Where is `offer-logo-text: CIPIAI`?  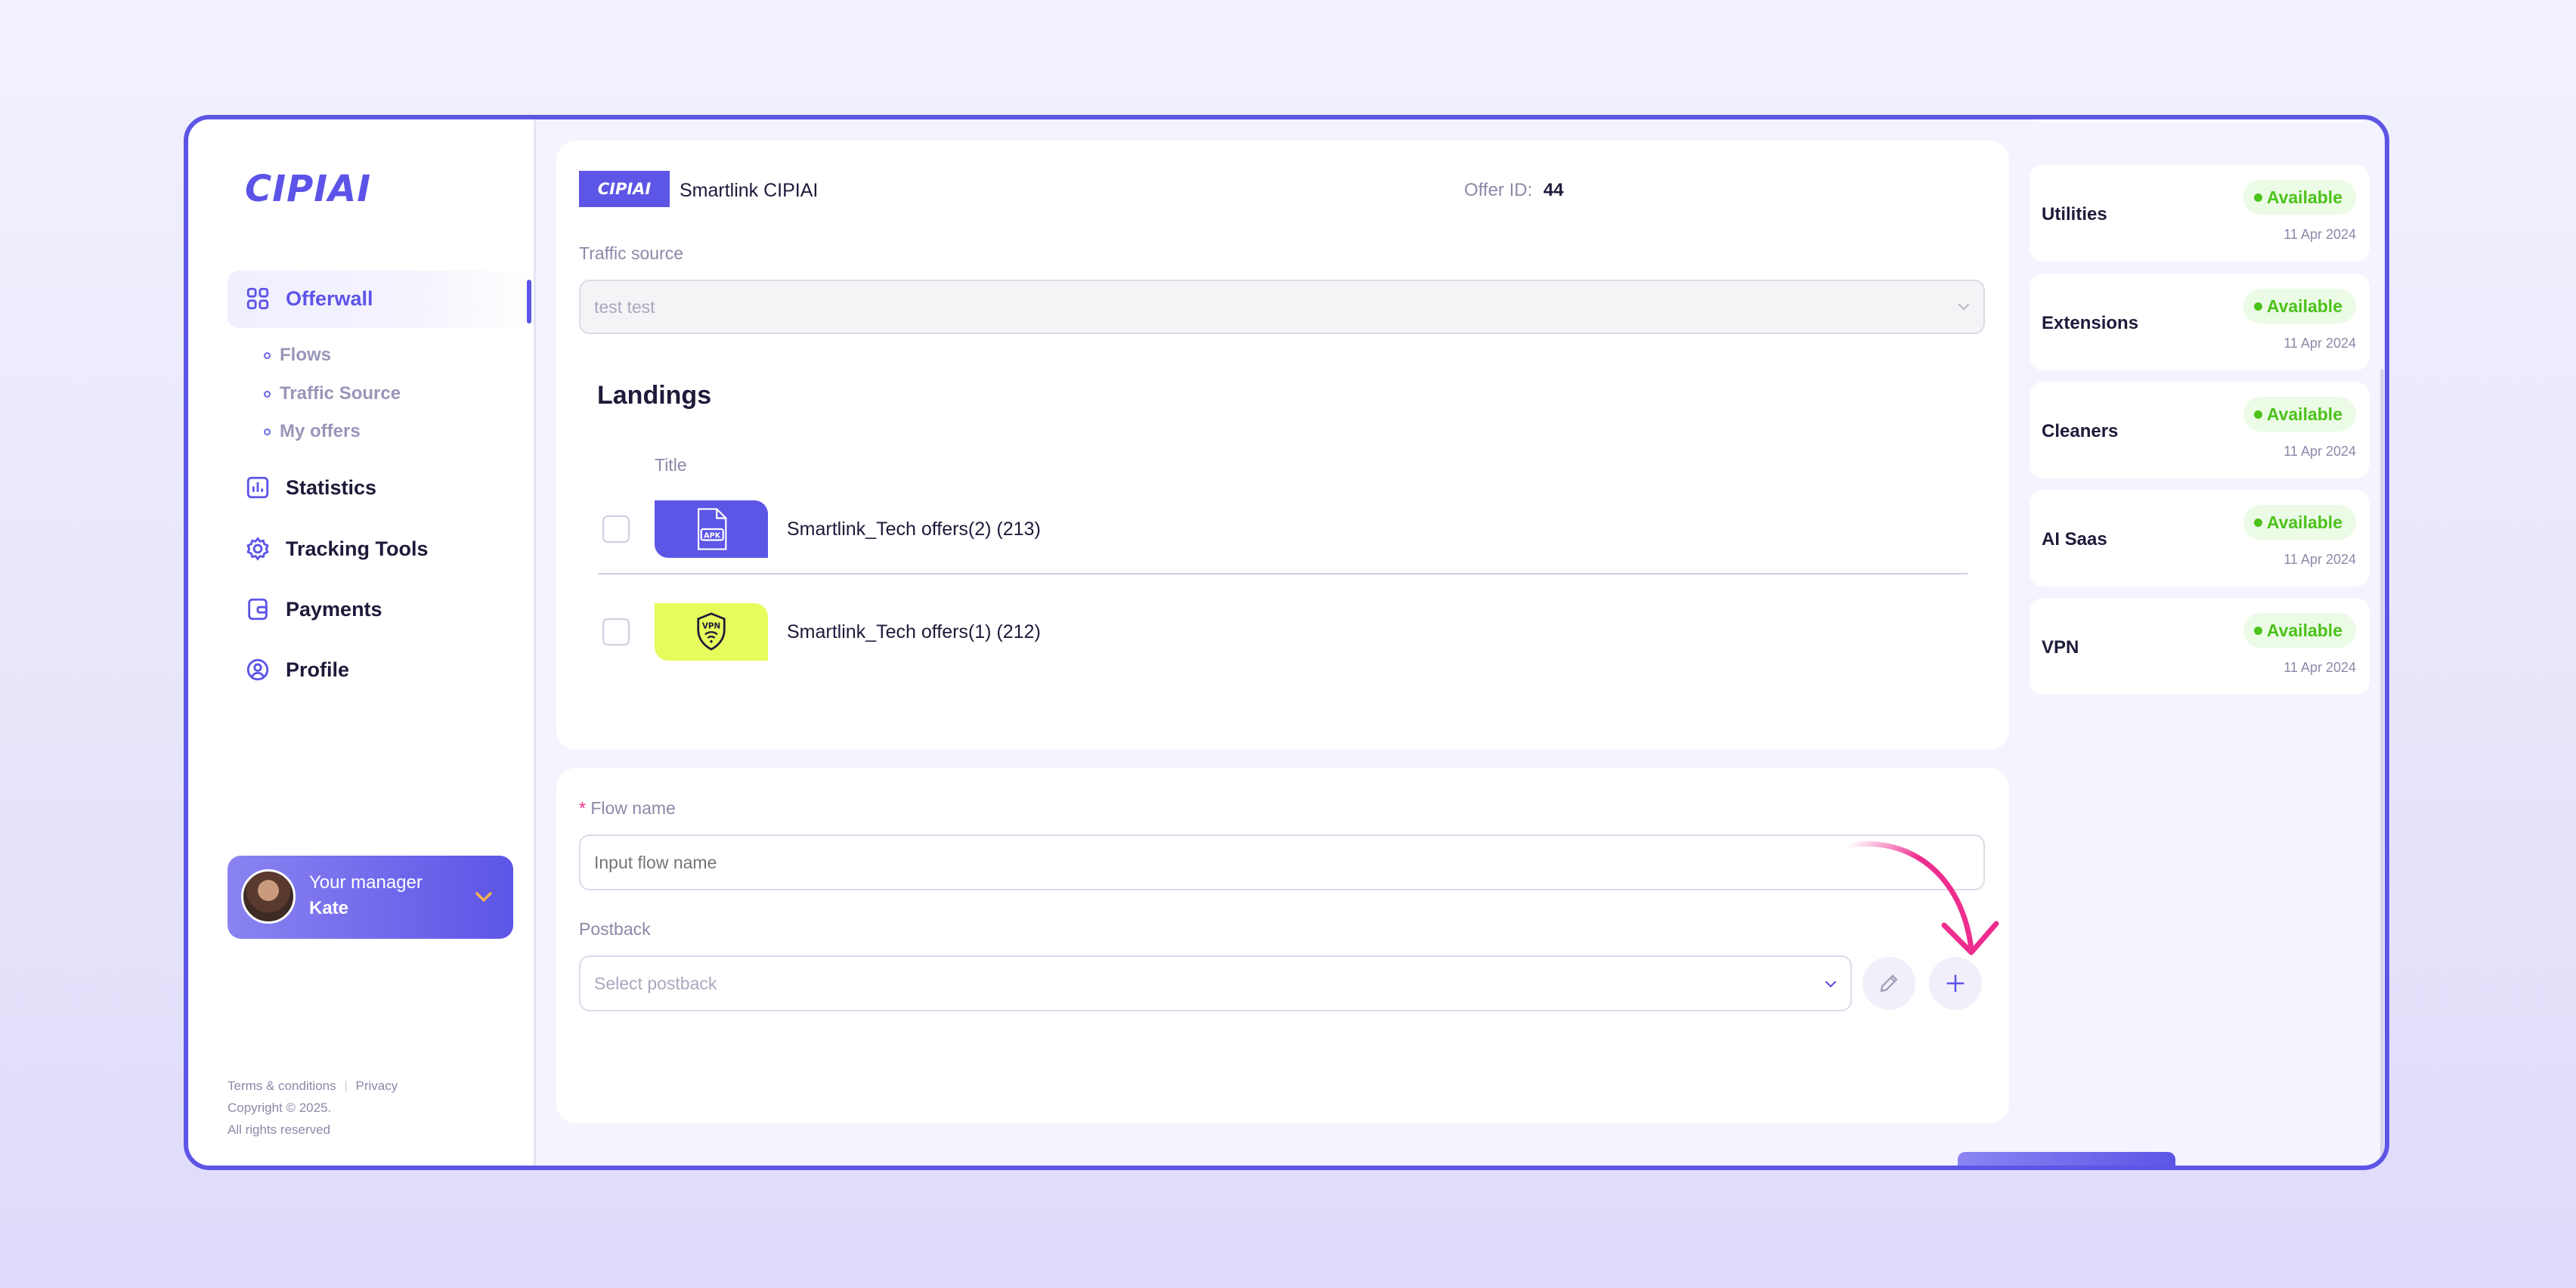
offer-logo-text: CIPIAI is located at coordinates (624, 189).